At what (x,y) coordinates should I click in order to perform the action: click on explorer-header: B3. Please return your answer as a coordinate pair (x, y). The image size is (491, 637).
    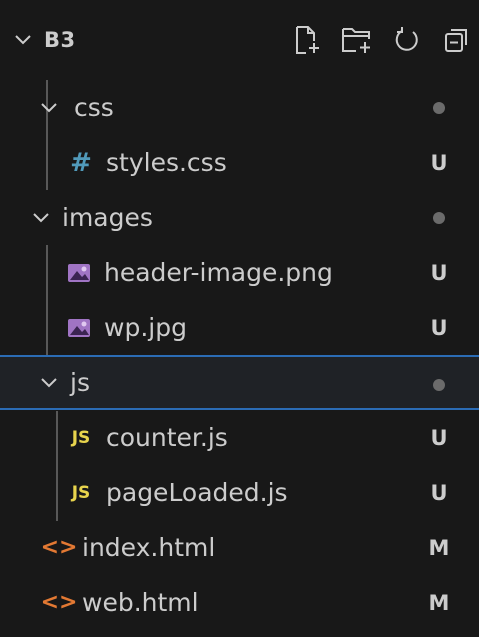
    Looking at the image, I should click on (239, 40).